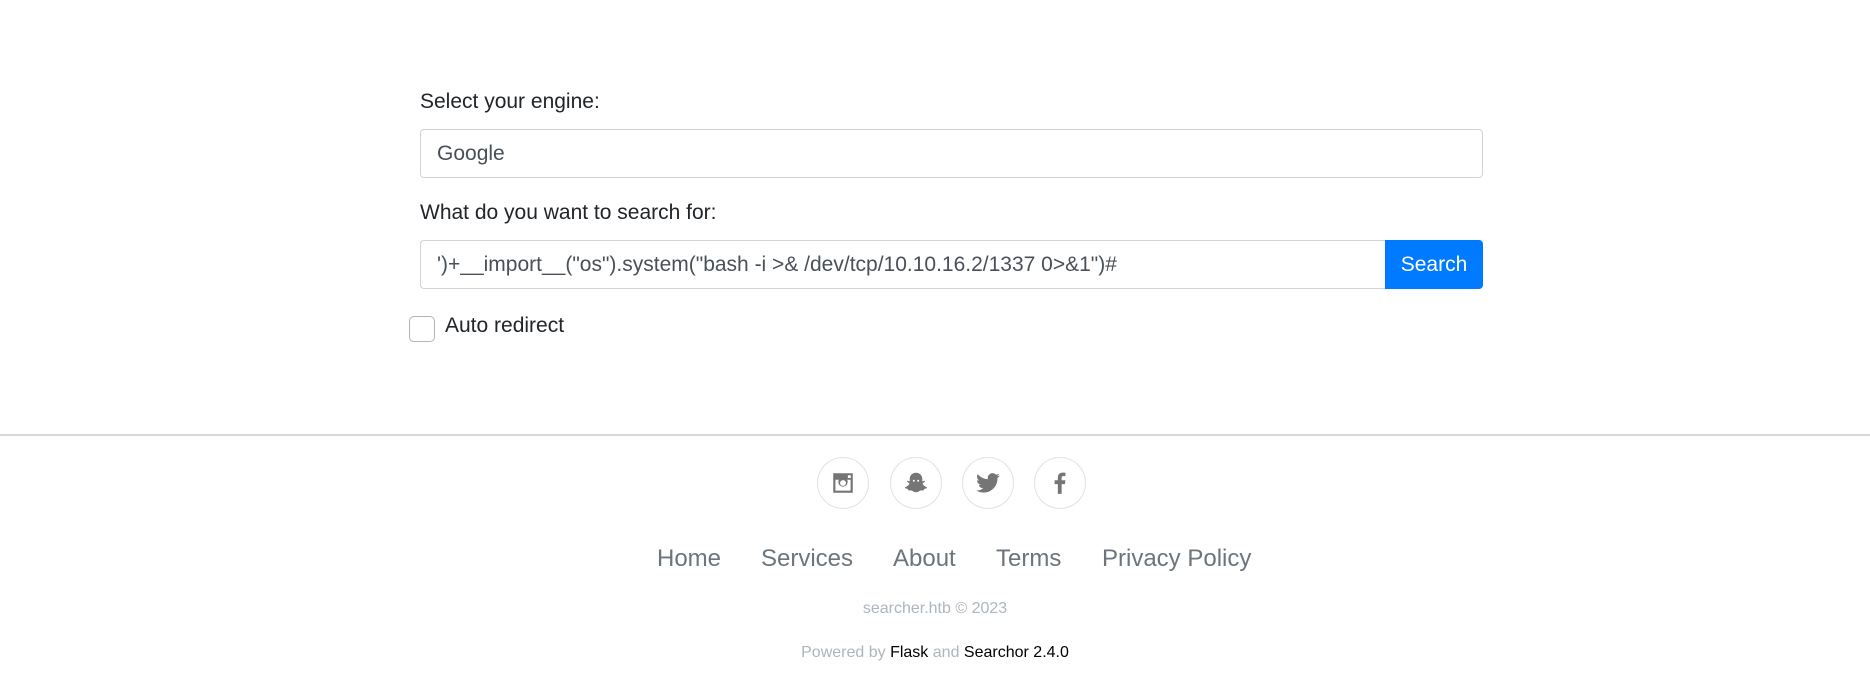 Image resolution: width=1870 pixels, height=690 pixels. I want to click on footer-divider, so click(935, 435).